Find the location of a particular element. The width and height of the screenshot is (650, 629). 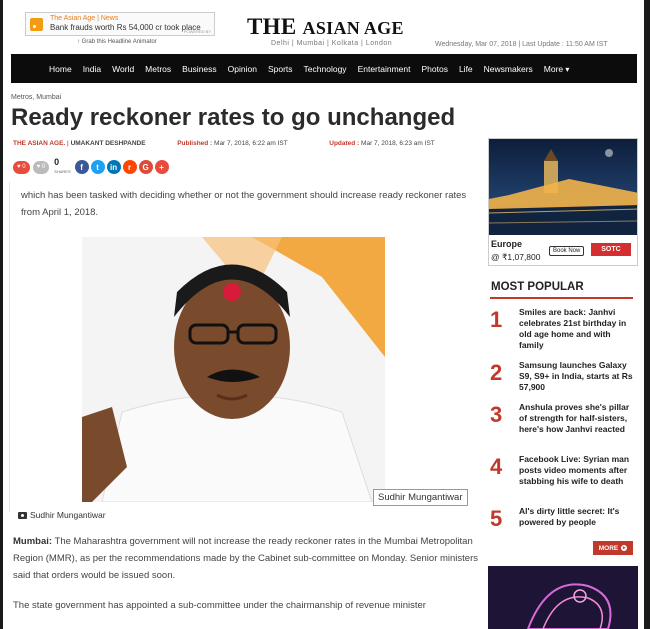

rank-number: 5 is located at coordinates (496, 518).